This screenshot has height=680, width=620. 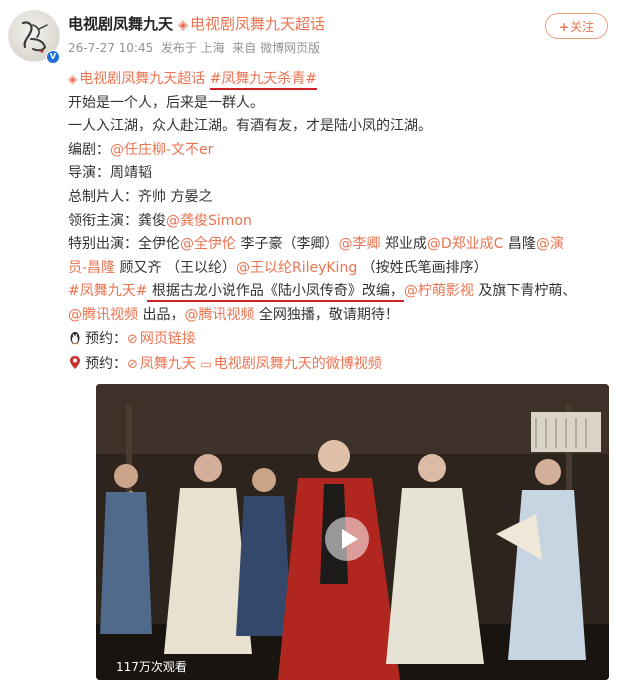 What do you see at coordinates (347, 539) in the screenshot?
I see `play-icon` at bounding box center [347, 539].